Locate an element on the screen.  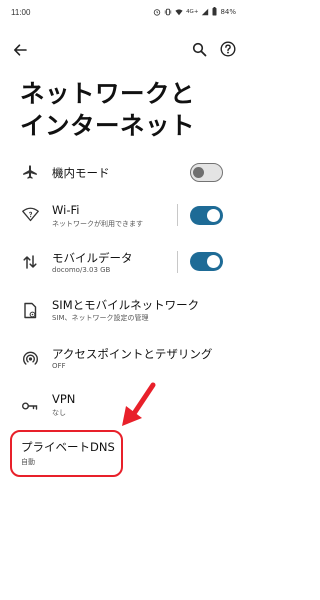
network-type-label: 4G+ is located at coordinates (192, 11).